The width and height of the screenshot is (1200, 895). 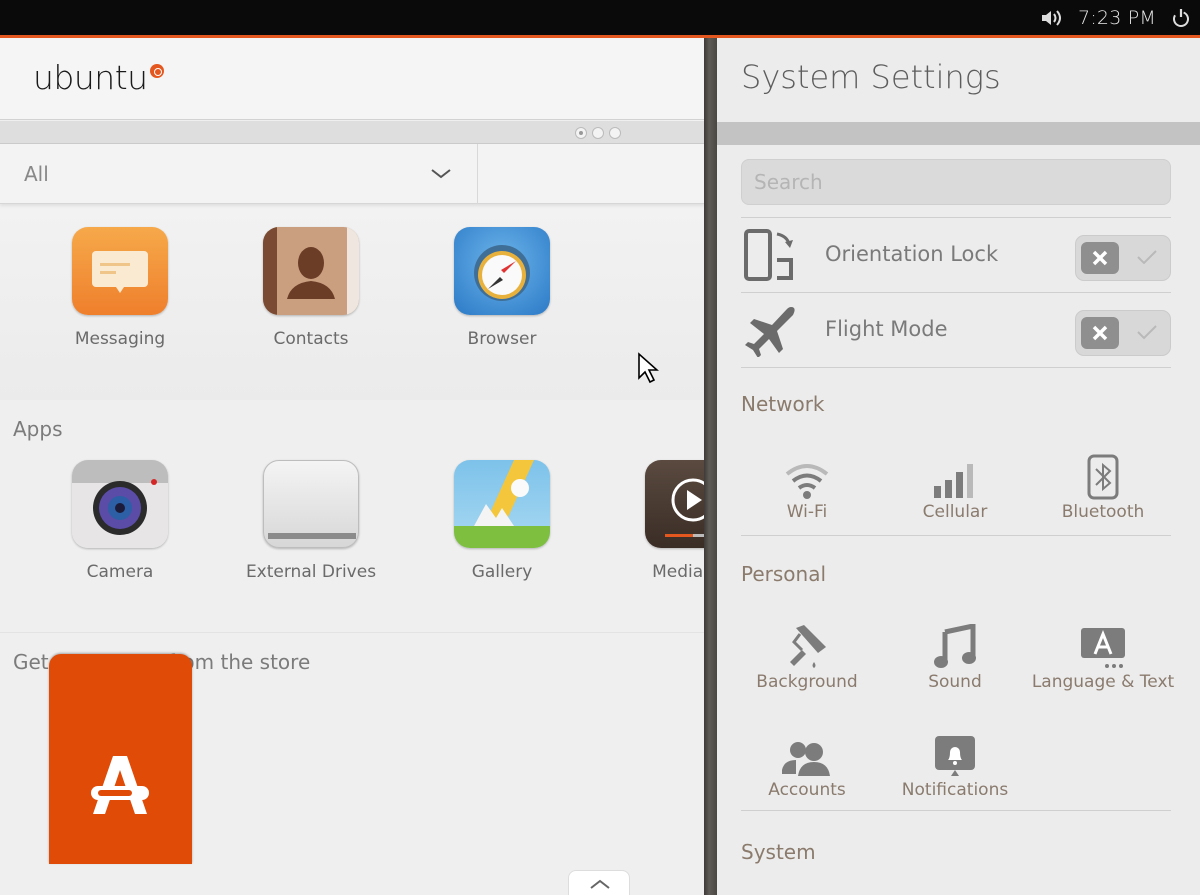 I want to click on bluetooth-label: Bluetooth, so click(x=1103, y=512).